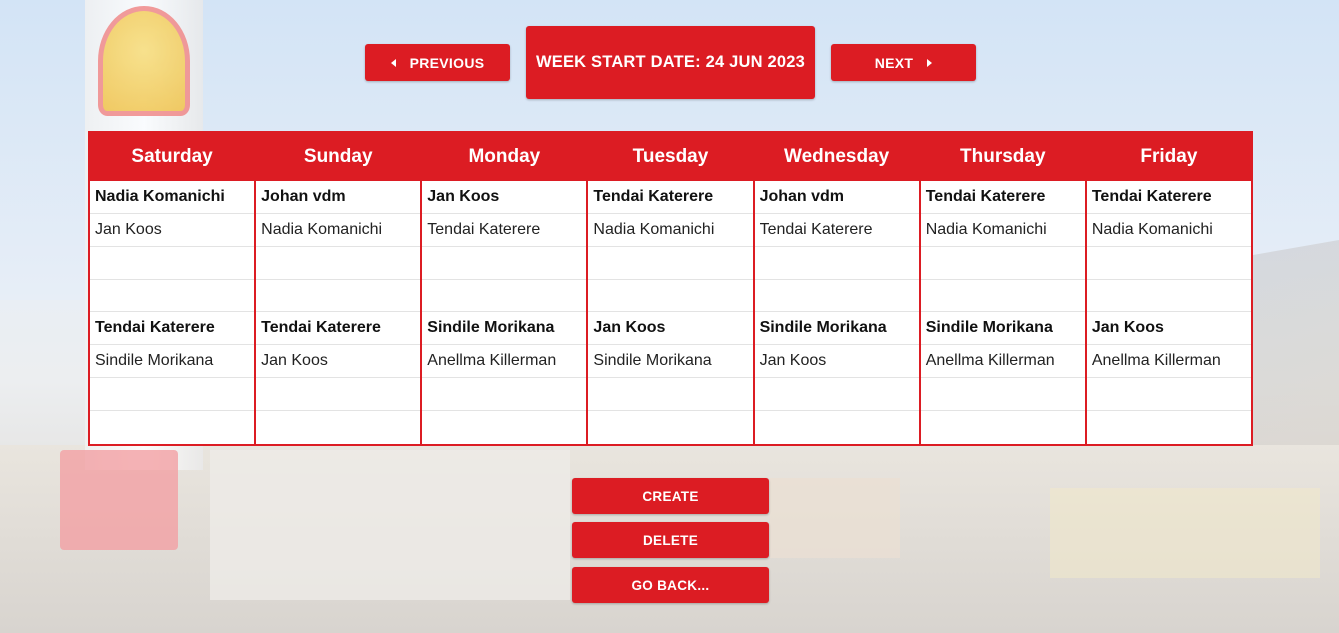 This screenshot has height=633, width=1339. What do you see at coordinates (930, 62) in the screenshot?
I see `caret-right-icon` at bounding box center [930, 62].